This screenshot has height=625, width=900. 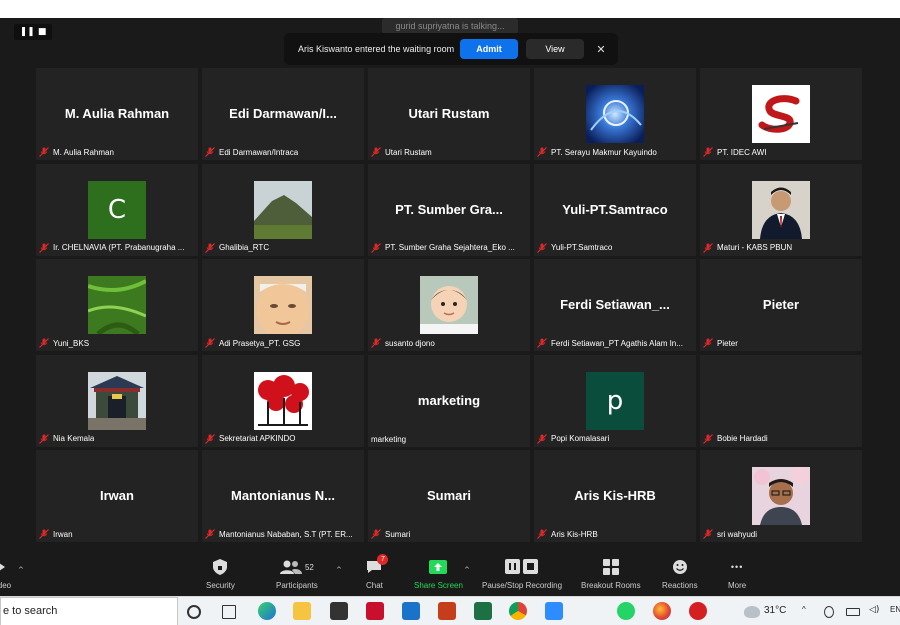 What do you see at coordinates (237, 247) in the screenshot?
I see `participant-name-label: Ghalibia_RTC` at bounding box center [237, 247].